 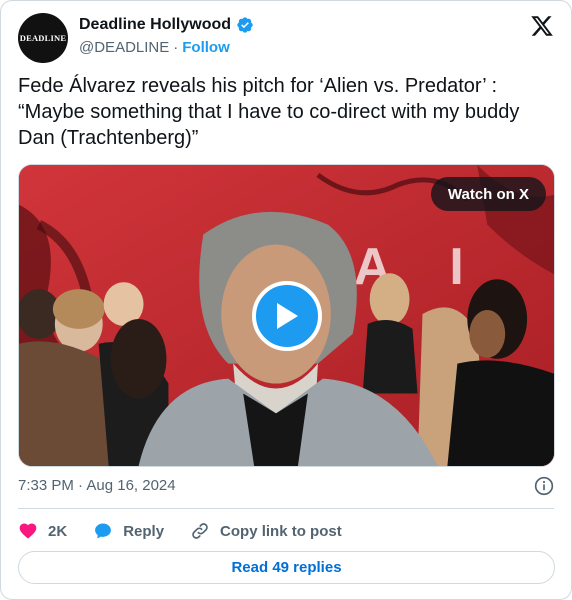 I want to click on like-count: 2K, so click(x=58, y=531).